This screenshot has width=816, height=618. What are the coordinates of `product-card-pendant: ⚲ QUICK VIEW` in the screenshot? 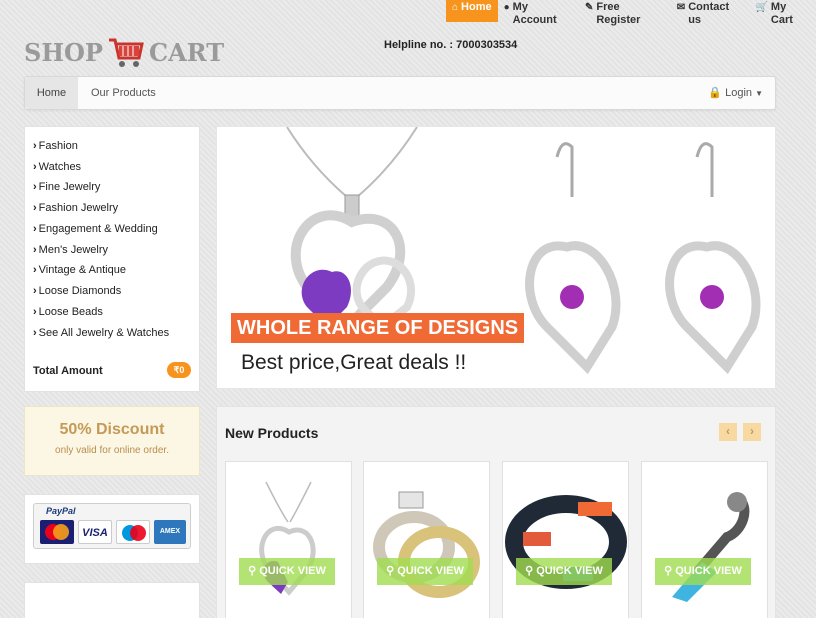 It's located at (704, 539).